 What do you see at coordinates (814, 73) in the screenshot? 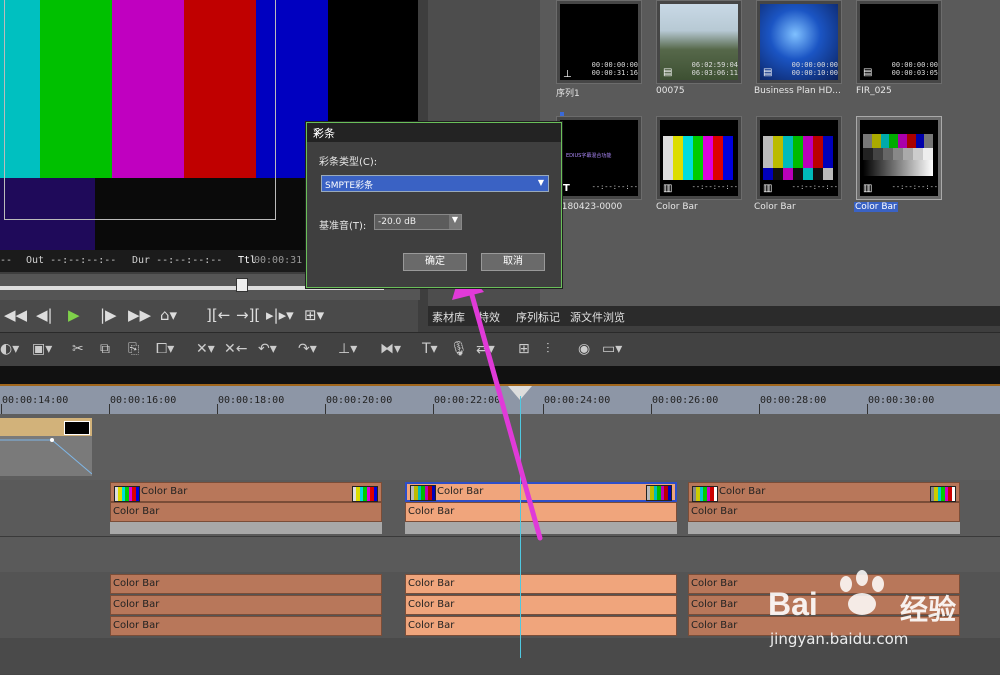
I see `thumb-timecode: 00:00:10:00` at bounding box center [814, 73].